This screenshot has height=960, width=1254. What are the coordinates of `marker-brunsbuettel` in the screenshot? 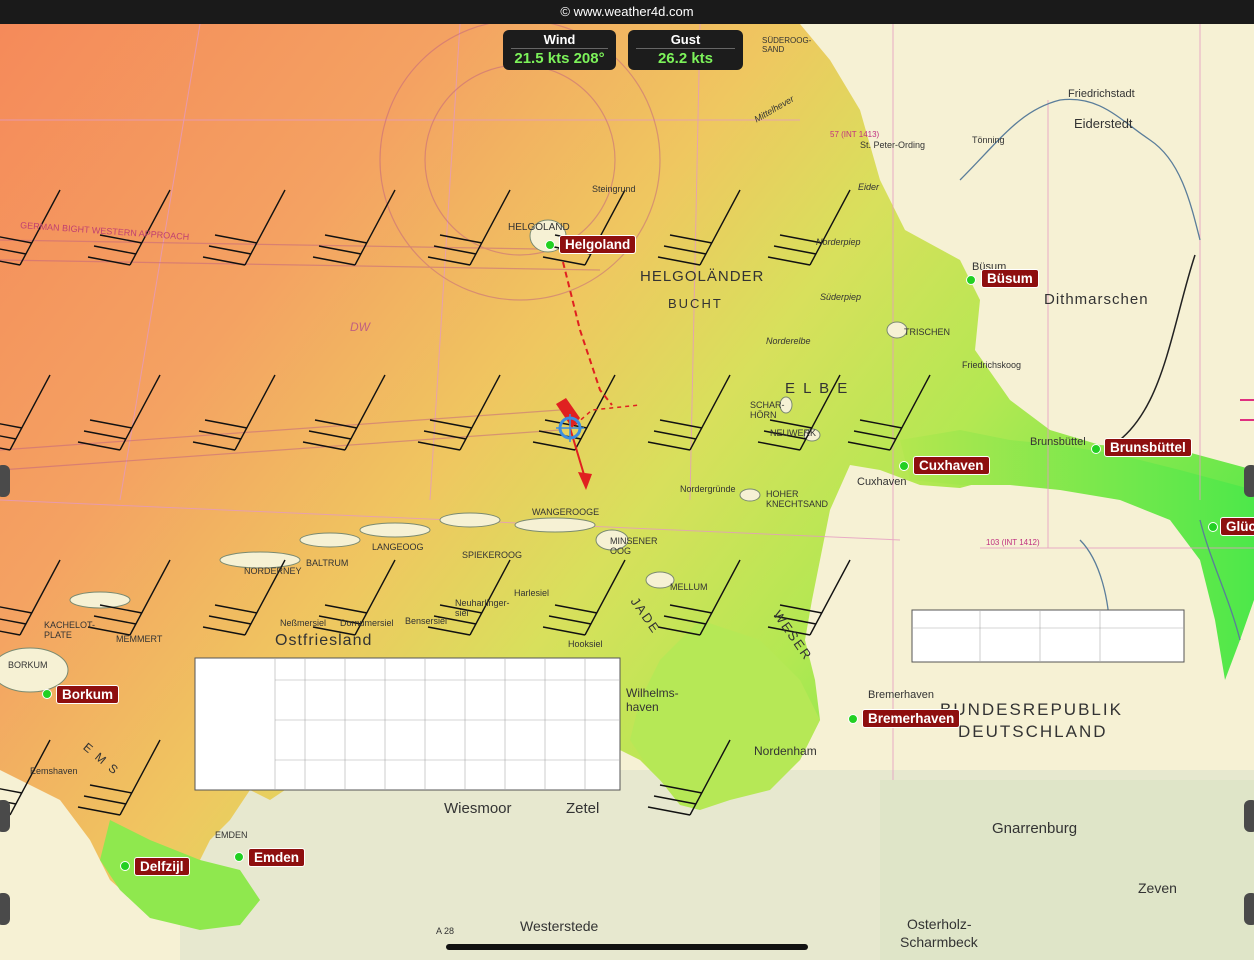 It's located at (1096, 449).